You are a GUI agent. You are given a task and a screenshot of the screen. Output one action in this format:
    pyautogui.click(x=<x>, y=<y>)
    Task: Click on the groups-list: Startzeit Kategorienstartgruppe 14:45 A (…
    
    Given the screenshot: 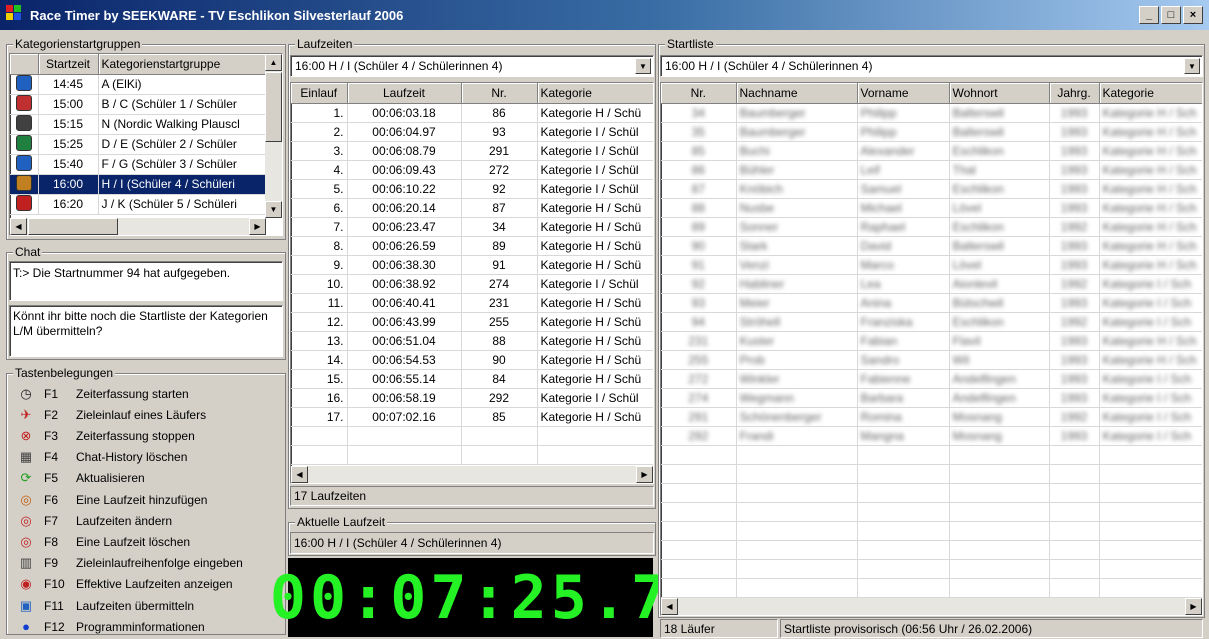 What is the action you would take?
    pyautogui.click(x=146, y=144)
    